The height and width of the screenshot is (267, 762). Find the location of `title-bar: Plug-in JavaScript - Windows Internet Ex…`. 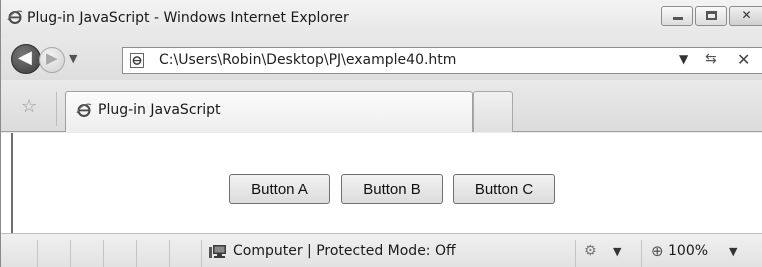

title-bar: Plug-in JavaScript - Windows Internet Ex… is located at coordinates (381, 19).